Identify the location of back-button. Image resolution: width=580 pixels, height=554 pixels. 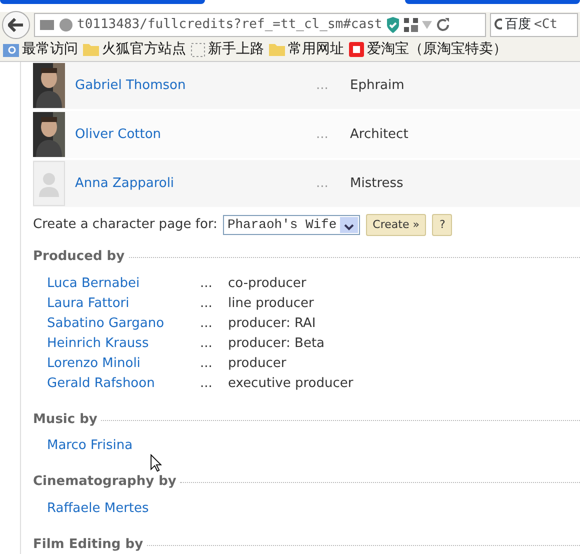
(16, 25).